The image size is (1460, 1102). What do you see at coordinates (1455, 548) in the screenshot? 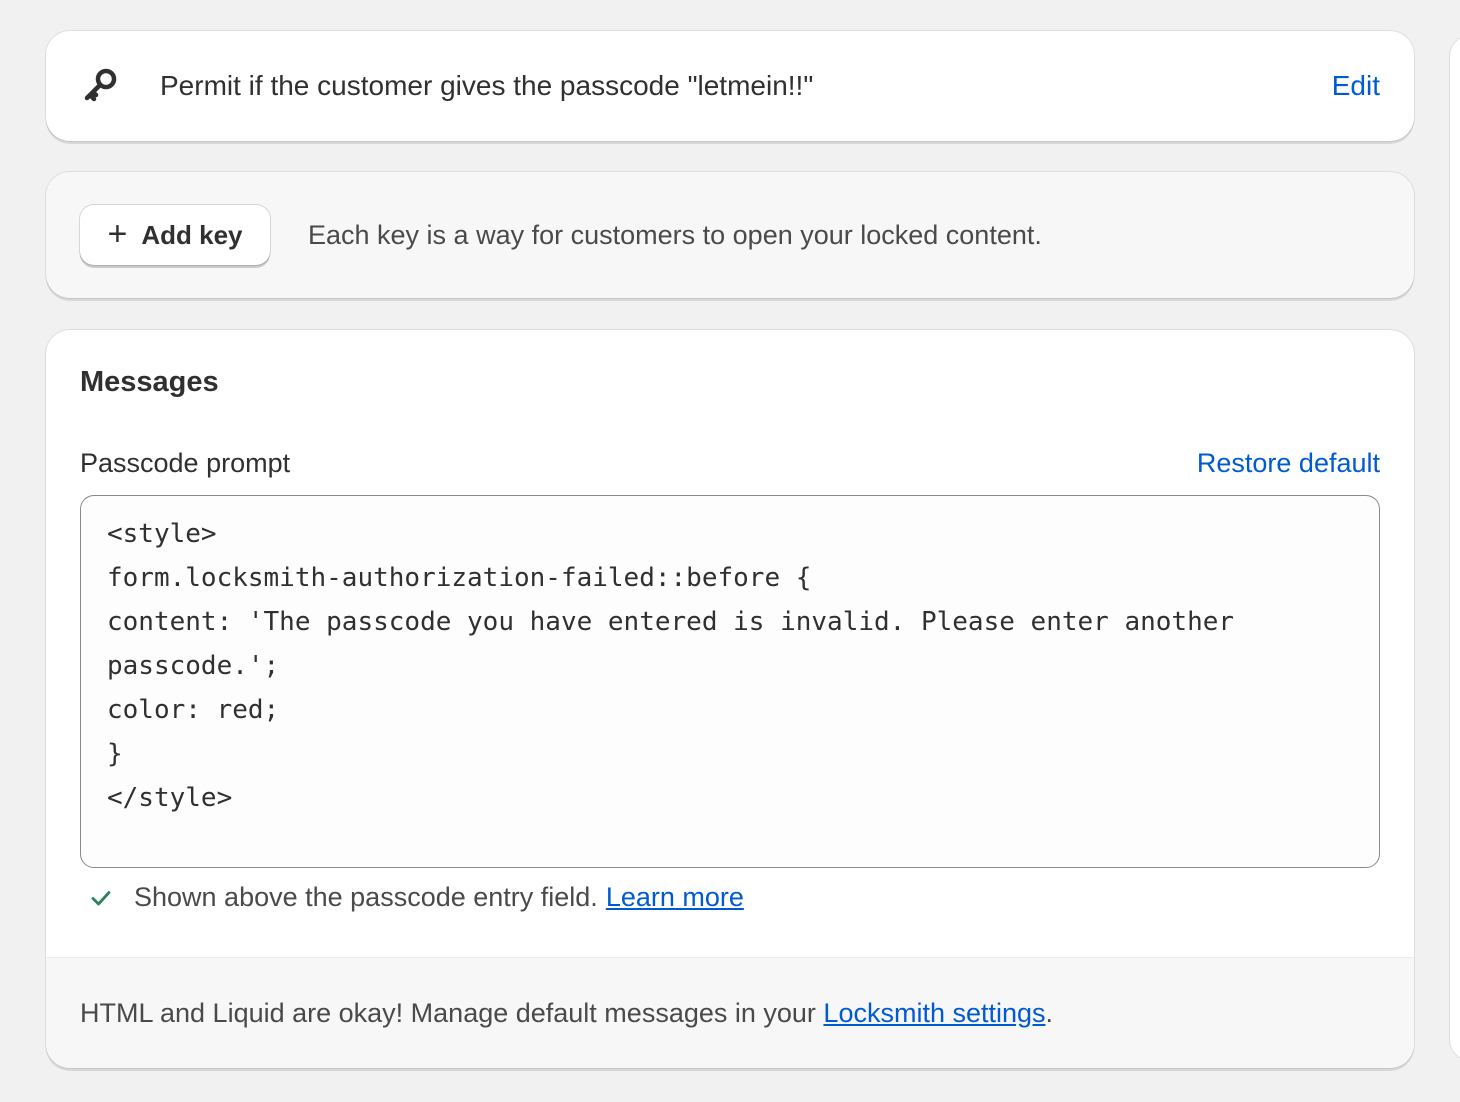
I see `side-panel-edge` at bounding box center [1455, 548].